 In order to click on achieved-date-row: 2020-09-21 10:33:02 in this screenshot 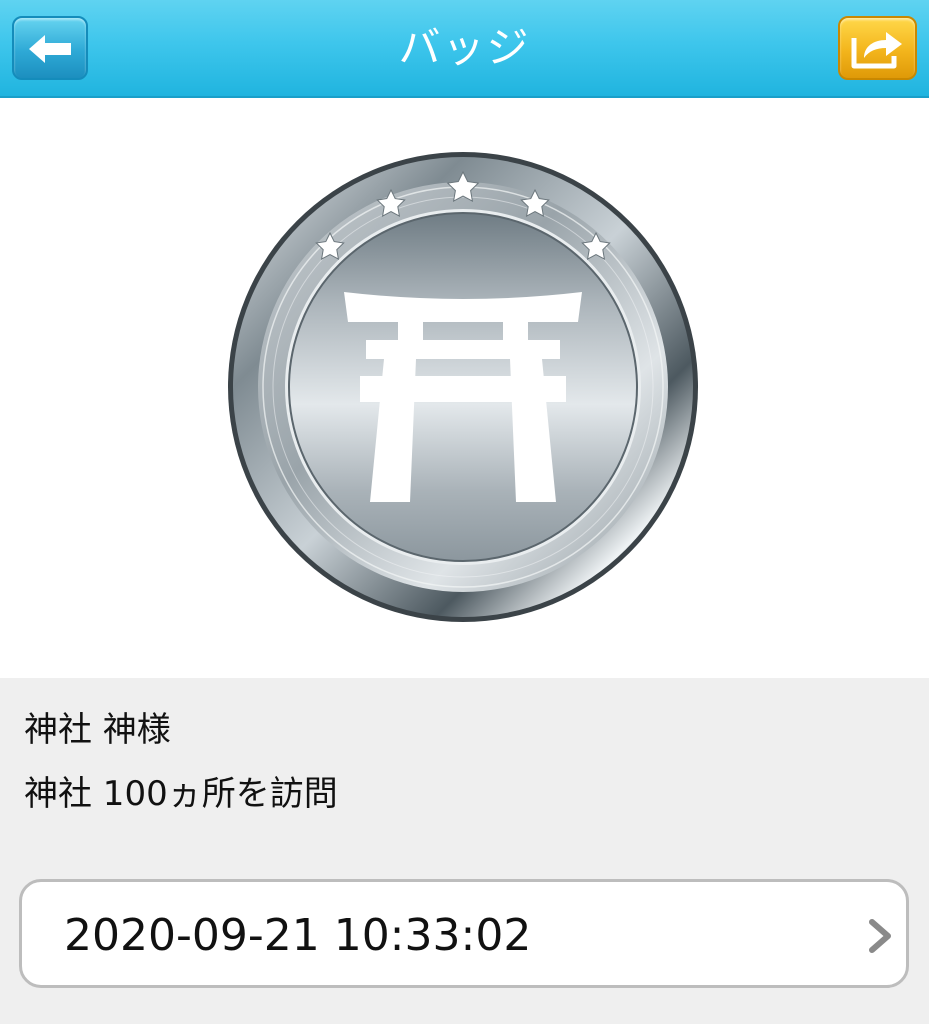, I will do `click(464, 933)`.